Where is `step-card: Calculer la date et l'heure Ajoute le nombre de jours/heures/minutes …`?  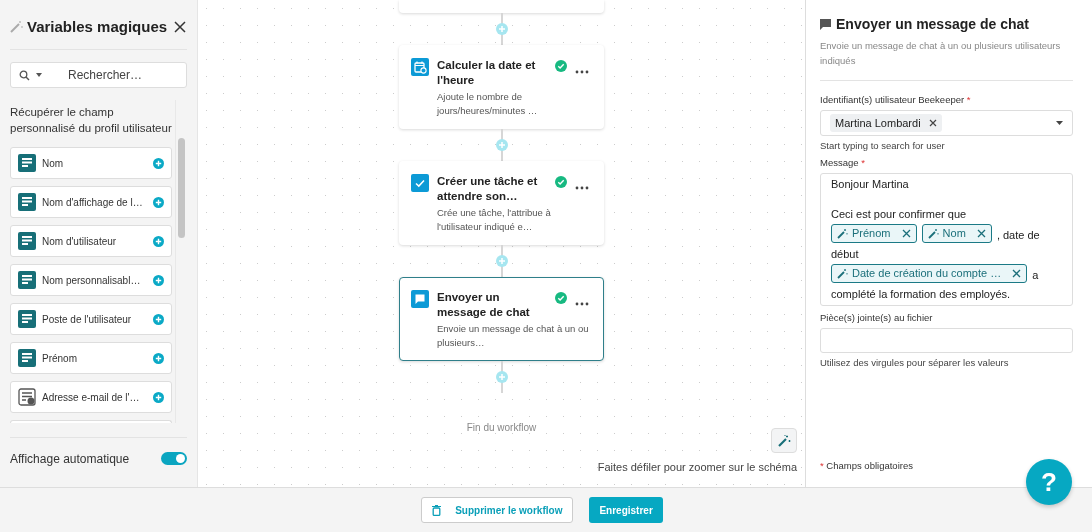 step-card: Calculer la date et l'heure Ajoute le nombre de jours/heures/minutes … is located at coordinates (501, 87).